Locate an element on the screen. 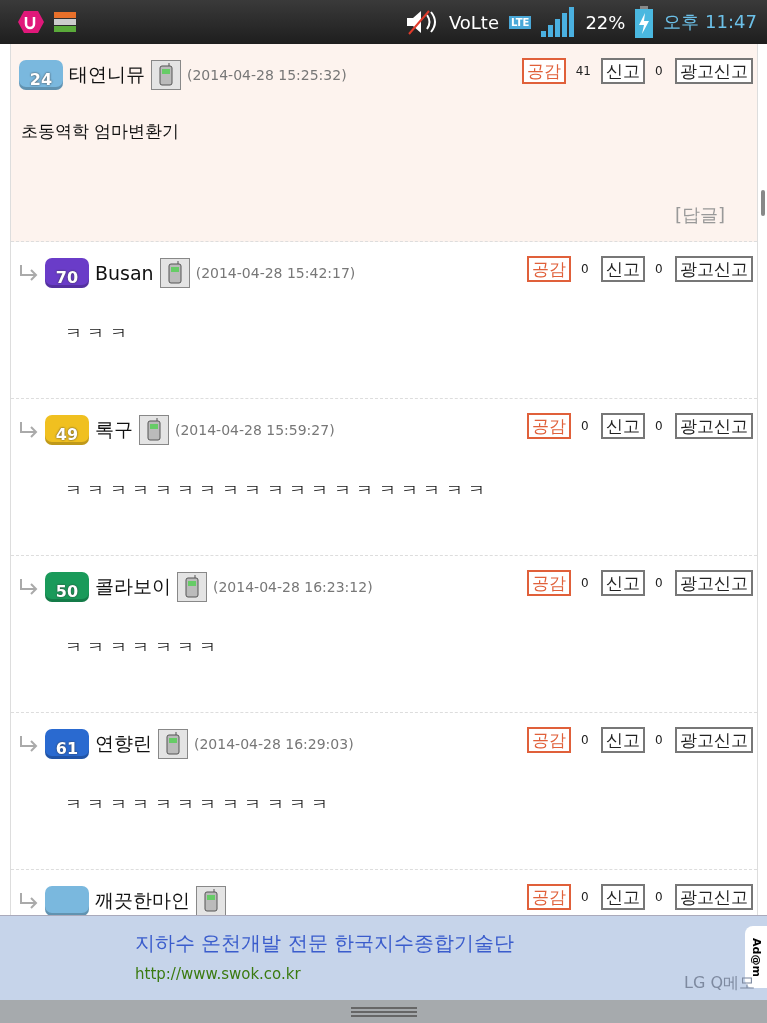 The image size is (767, 1023). comment-date: (2014-04-28 15:42:17) is located at coordinates (275, 273).